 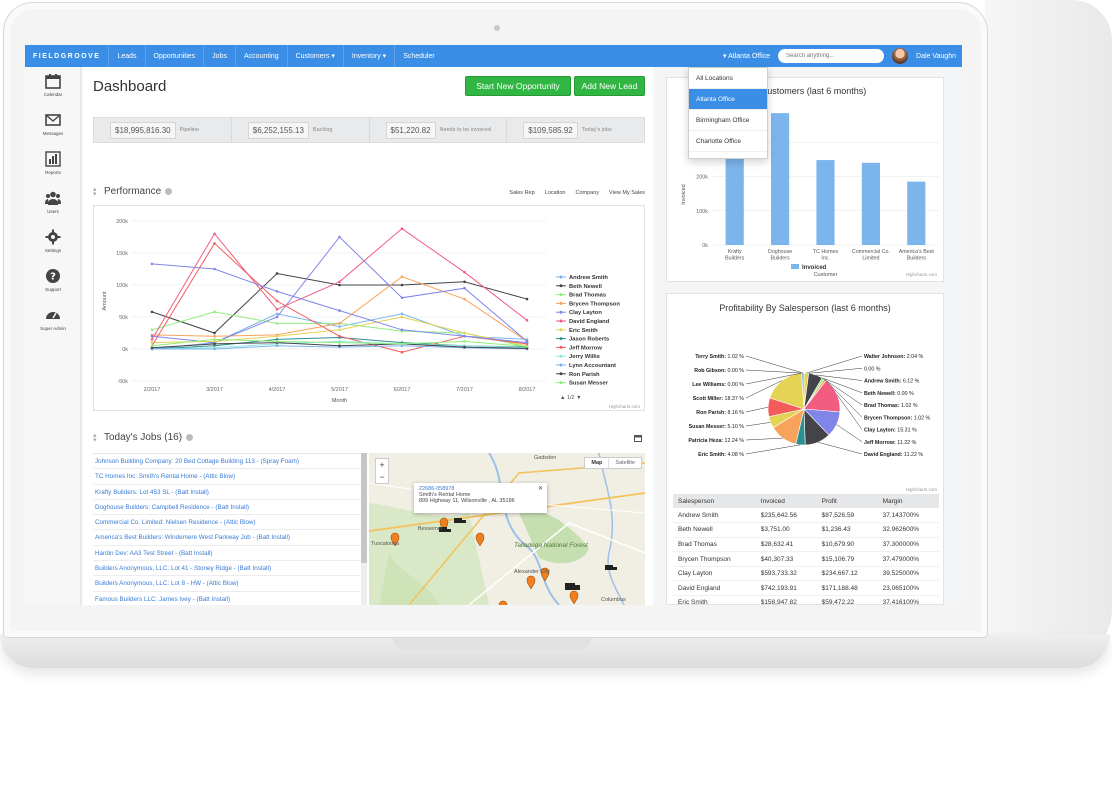 What do you see at coordinates (714, 501) in the screenshot?
I see `col-salesperson: Salesperson` at bounding box center [714, 501].